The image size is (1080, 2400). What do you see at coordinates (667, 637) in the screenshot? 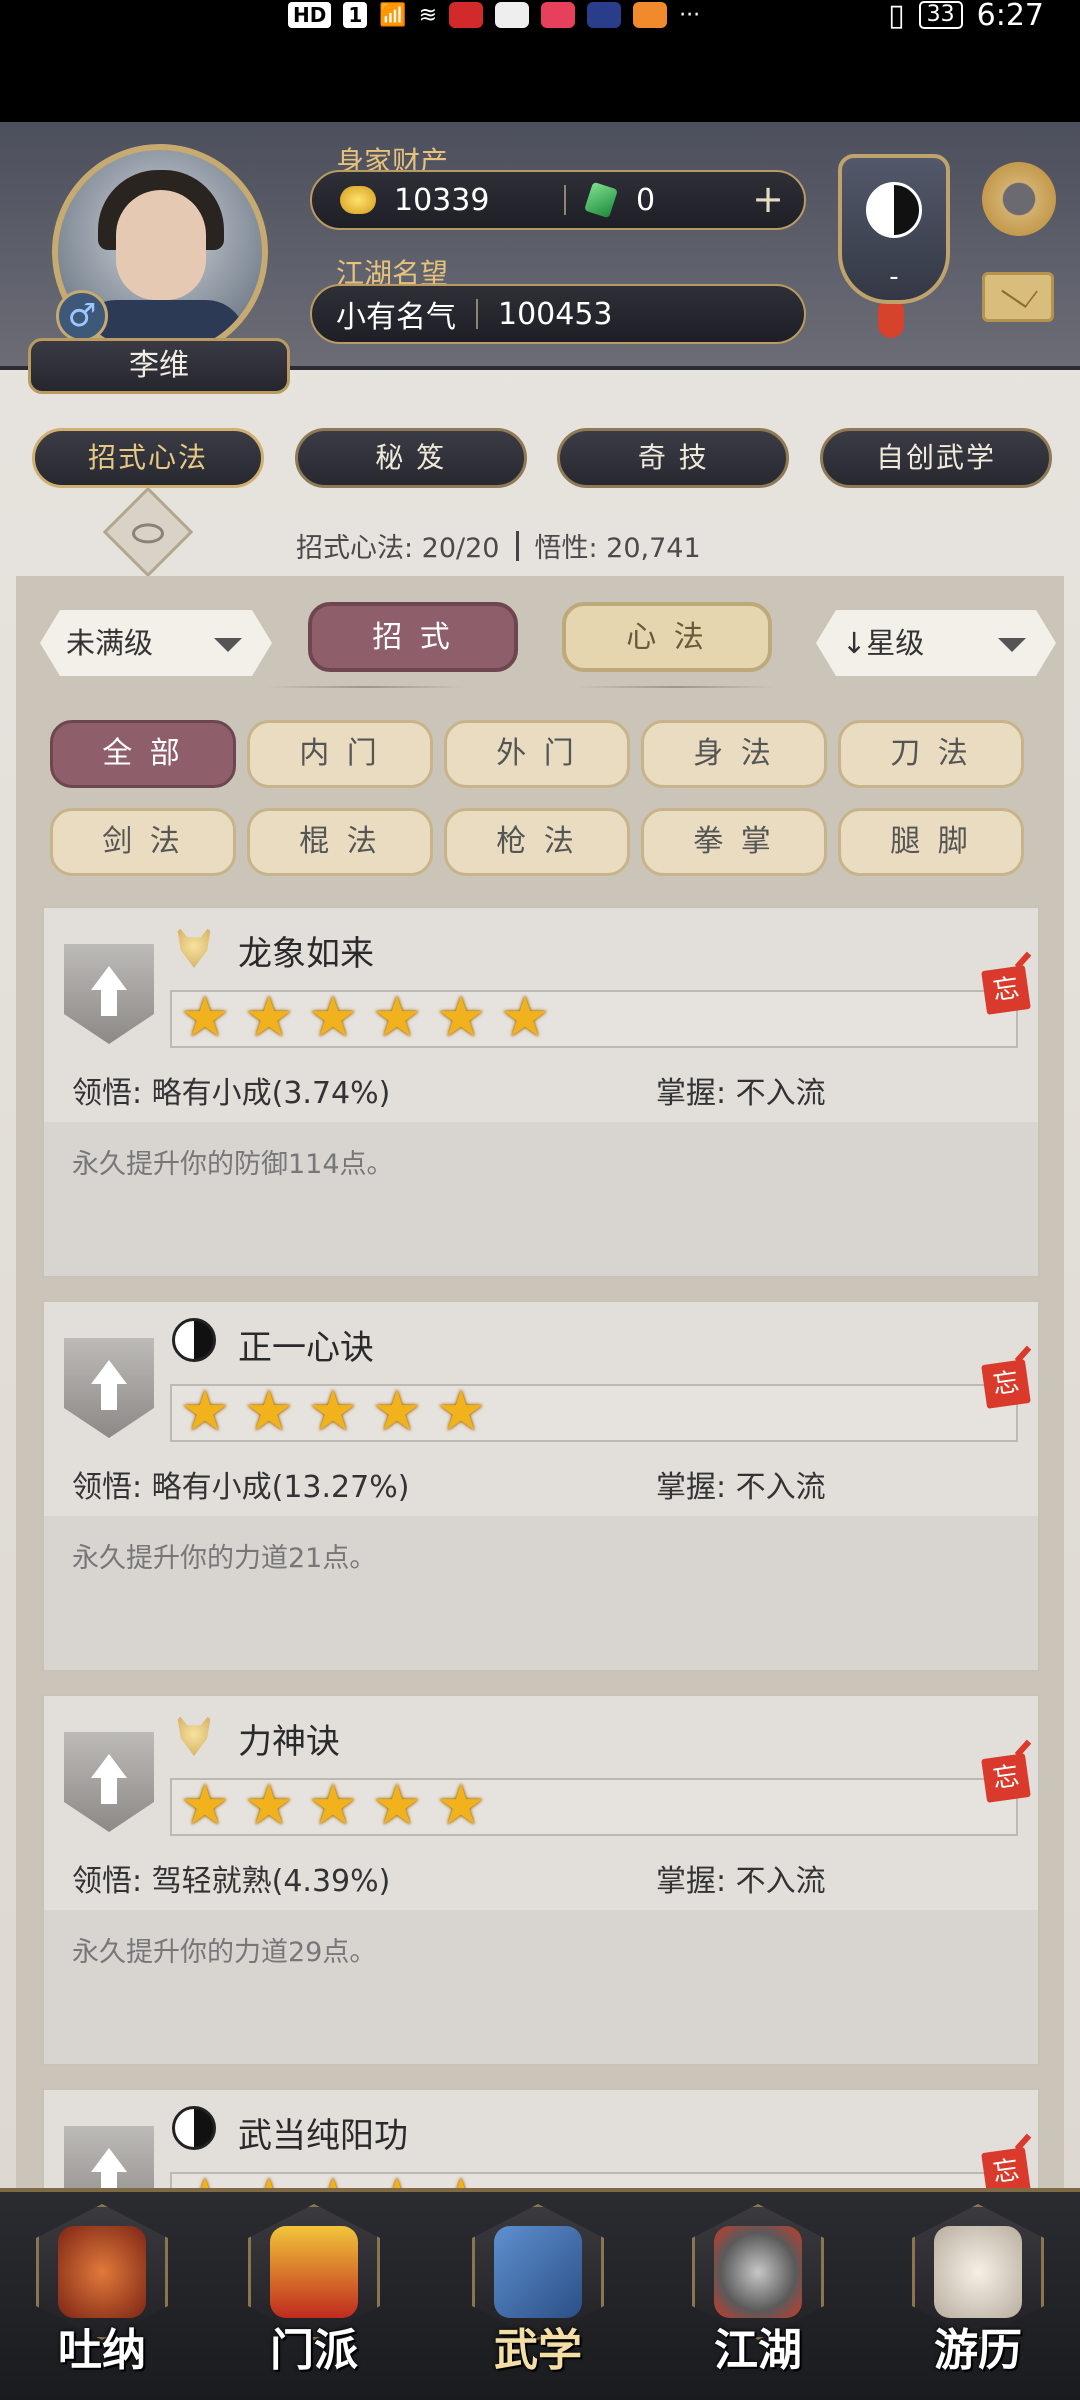
I see `segment-mind: 心 法` at bounding box center [667, 637].